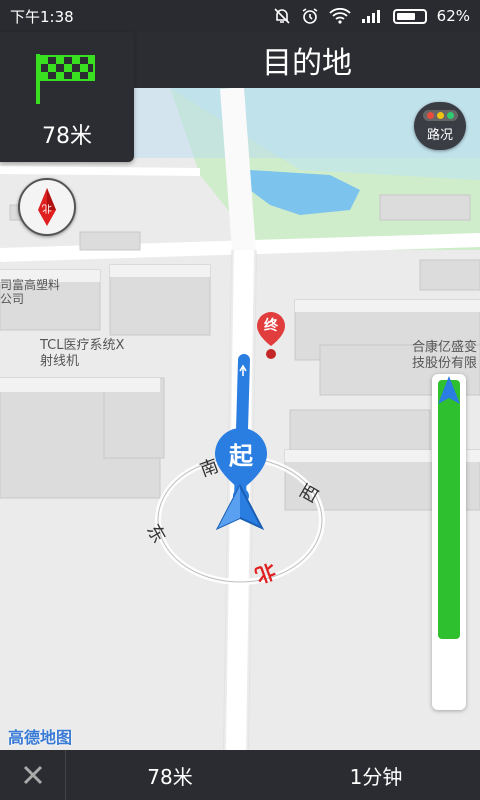 The image size is (480, 800). I want to click on destination-title: 目的地, so click(307, 63).